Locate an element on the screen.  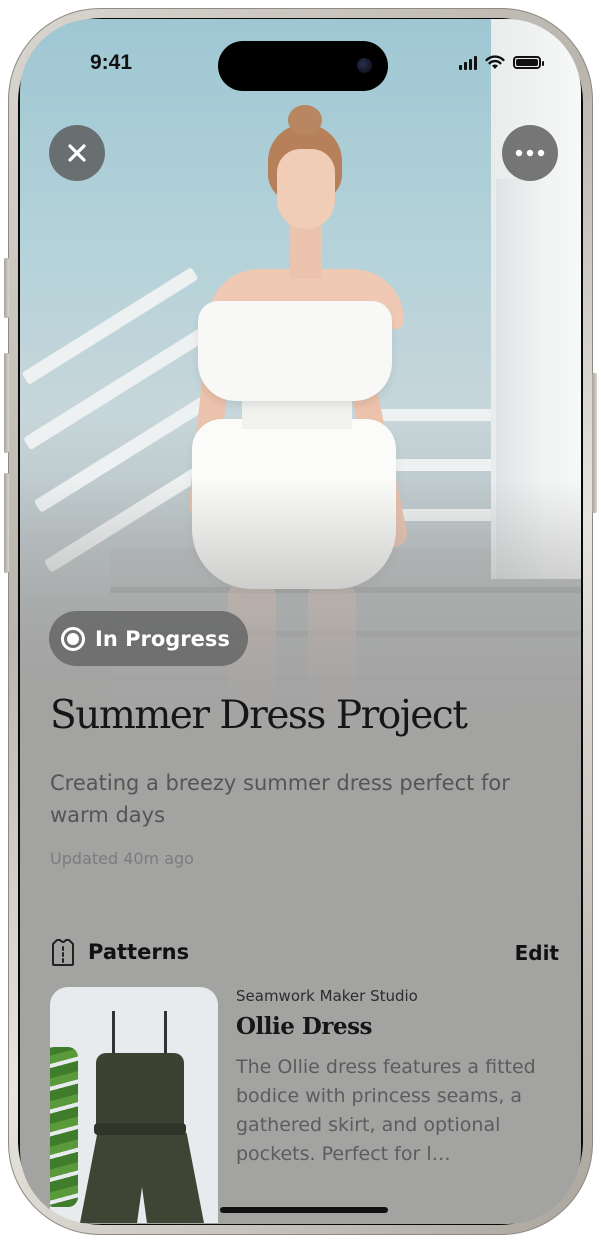
power-button is located at coordinates (594, 443).